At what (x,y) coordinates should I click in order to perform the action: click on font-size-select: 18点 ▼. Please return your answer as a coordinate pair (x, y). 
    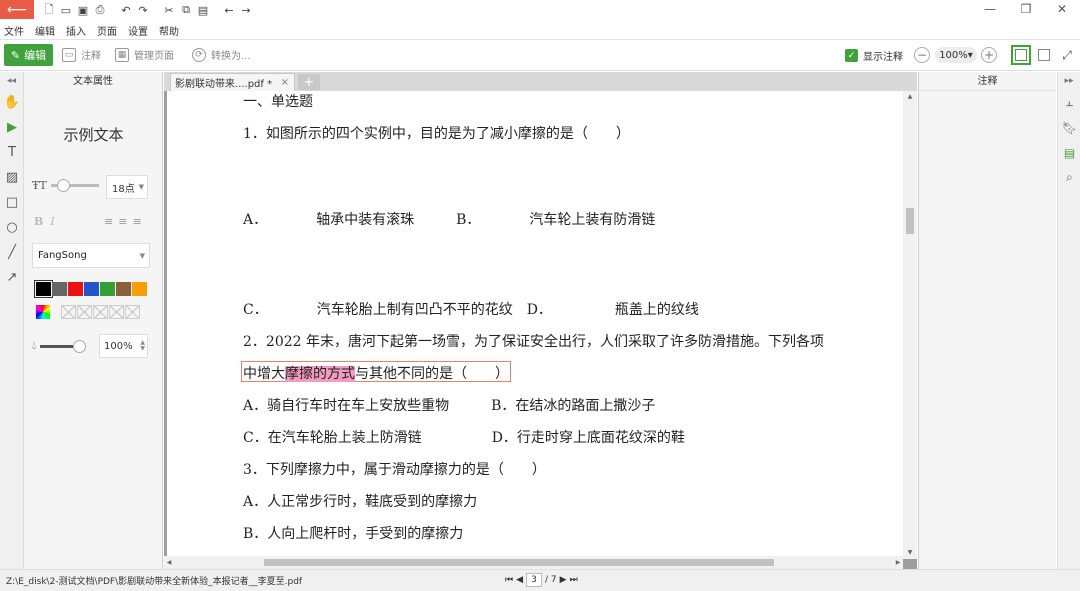
    Looking at the image, I should click on (127, 187).